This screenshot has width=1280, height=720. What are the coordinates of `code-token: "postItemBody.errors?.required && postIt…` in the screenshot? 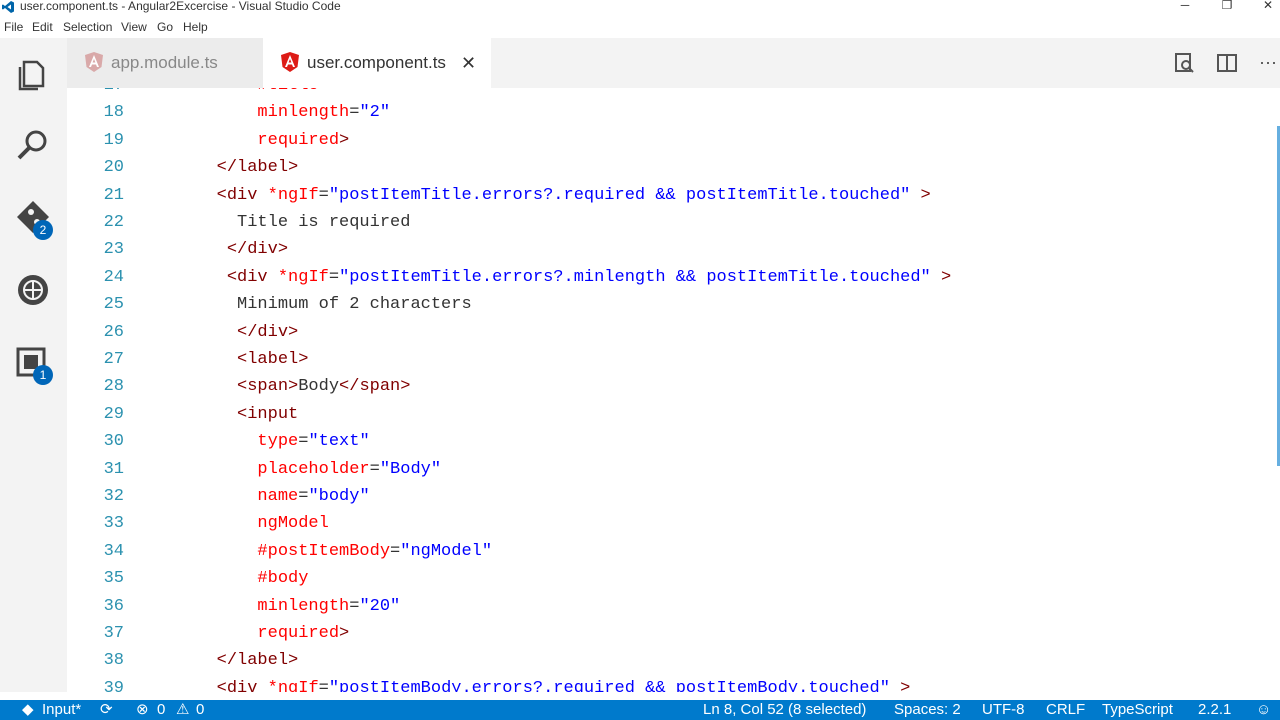 It's located at (609, 685).